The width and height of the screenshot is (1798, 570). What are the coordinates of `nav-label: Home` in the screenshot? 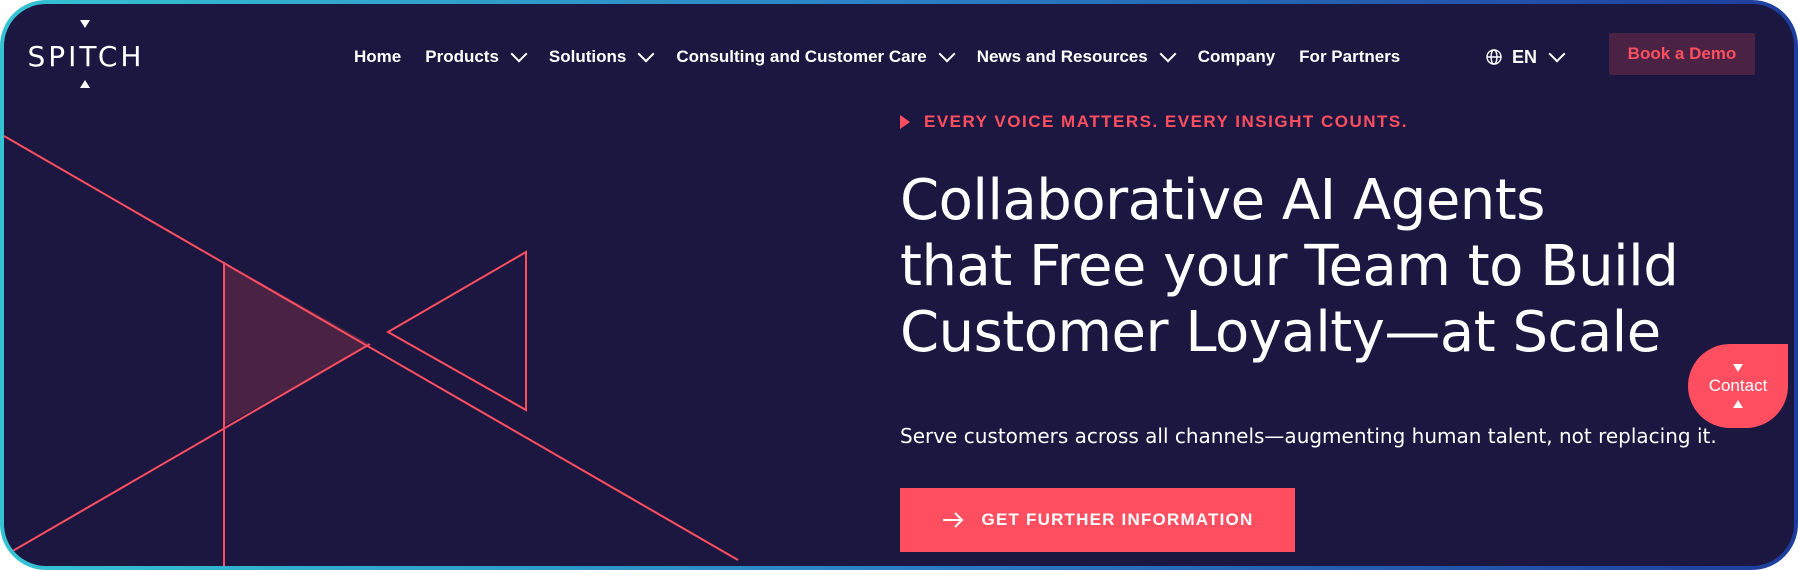 It's located at (378, 56).